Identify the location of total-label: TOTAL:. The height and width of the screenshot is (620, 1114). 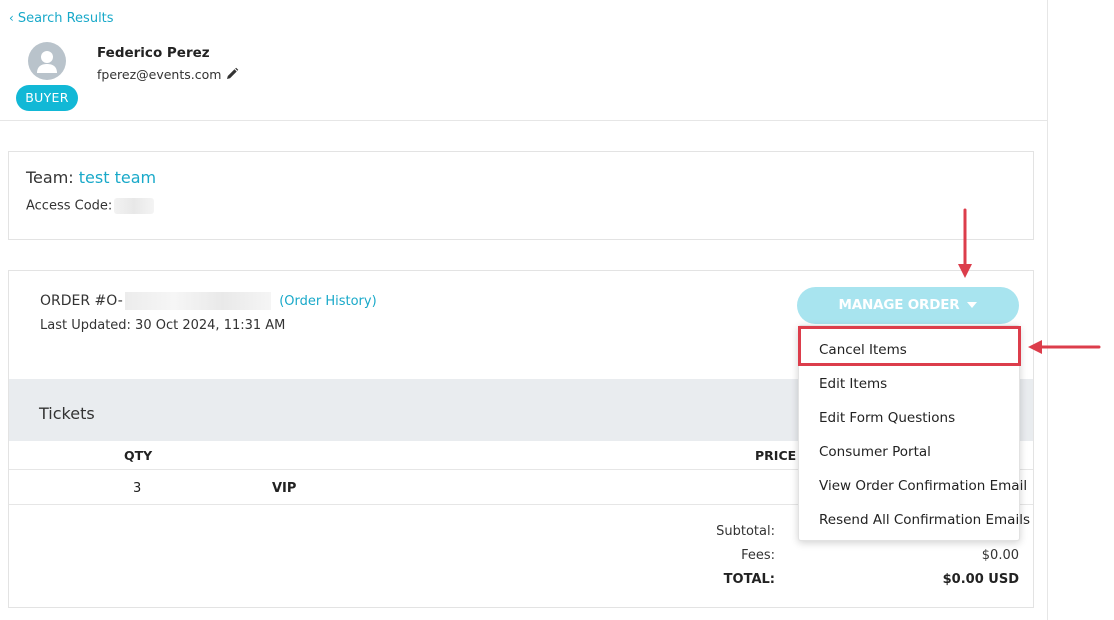
(749, 579).